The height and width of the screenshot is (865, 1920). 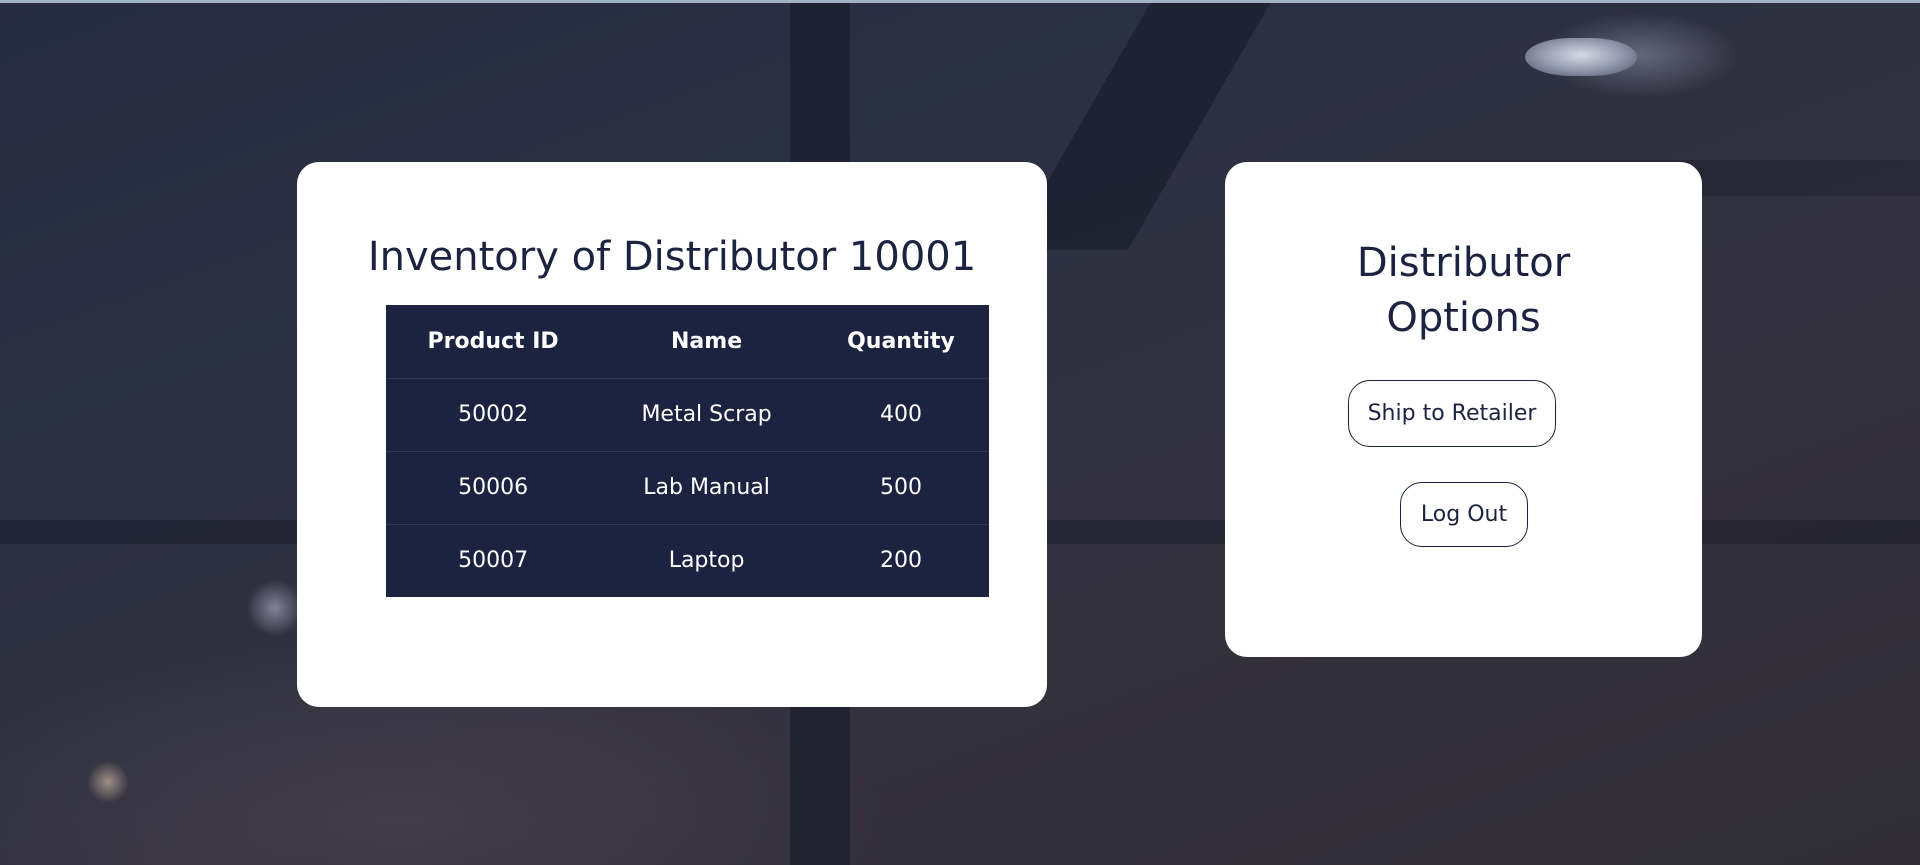 What do you see at coordinates (900, 342) in the screenshot?
I see `column-header-quantity: Quantity` at bounding box center [900, 342].